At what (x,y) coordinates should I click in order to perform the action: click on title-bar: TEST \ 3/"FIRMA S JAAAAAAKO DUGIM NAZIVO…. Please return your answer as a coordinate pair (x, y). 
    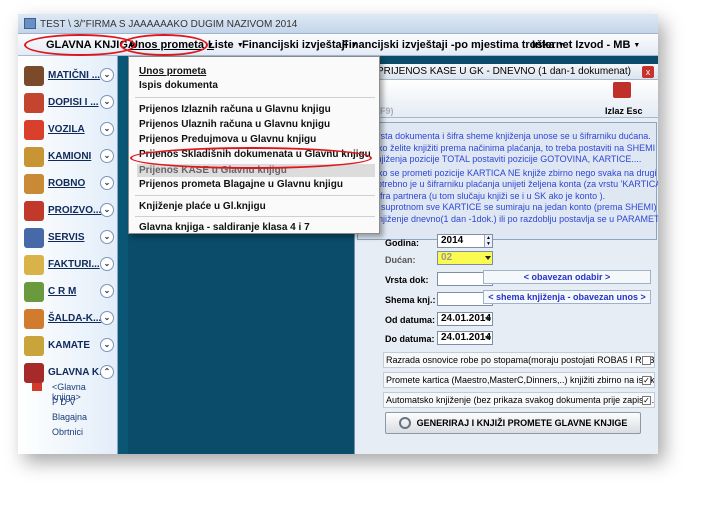
    Looking at the image, I should click on (338, 24).